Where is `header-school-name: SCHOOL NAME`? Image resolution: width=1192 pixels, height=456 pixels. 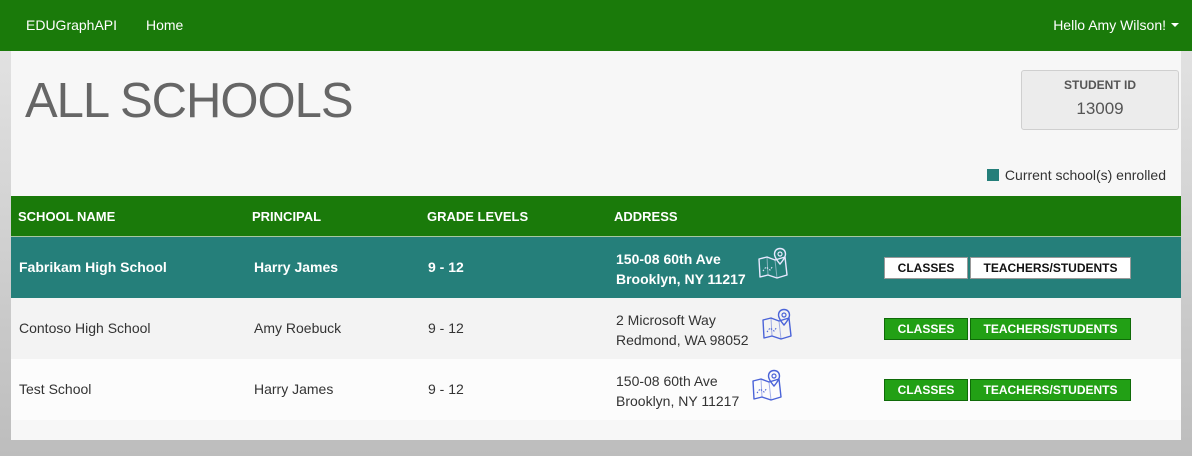
header-school-name: SCHOOL NAME is located at coordinates (67, 216).